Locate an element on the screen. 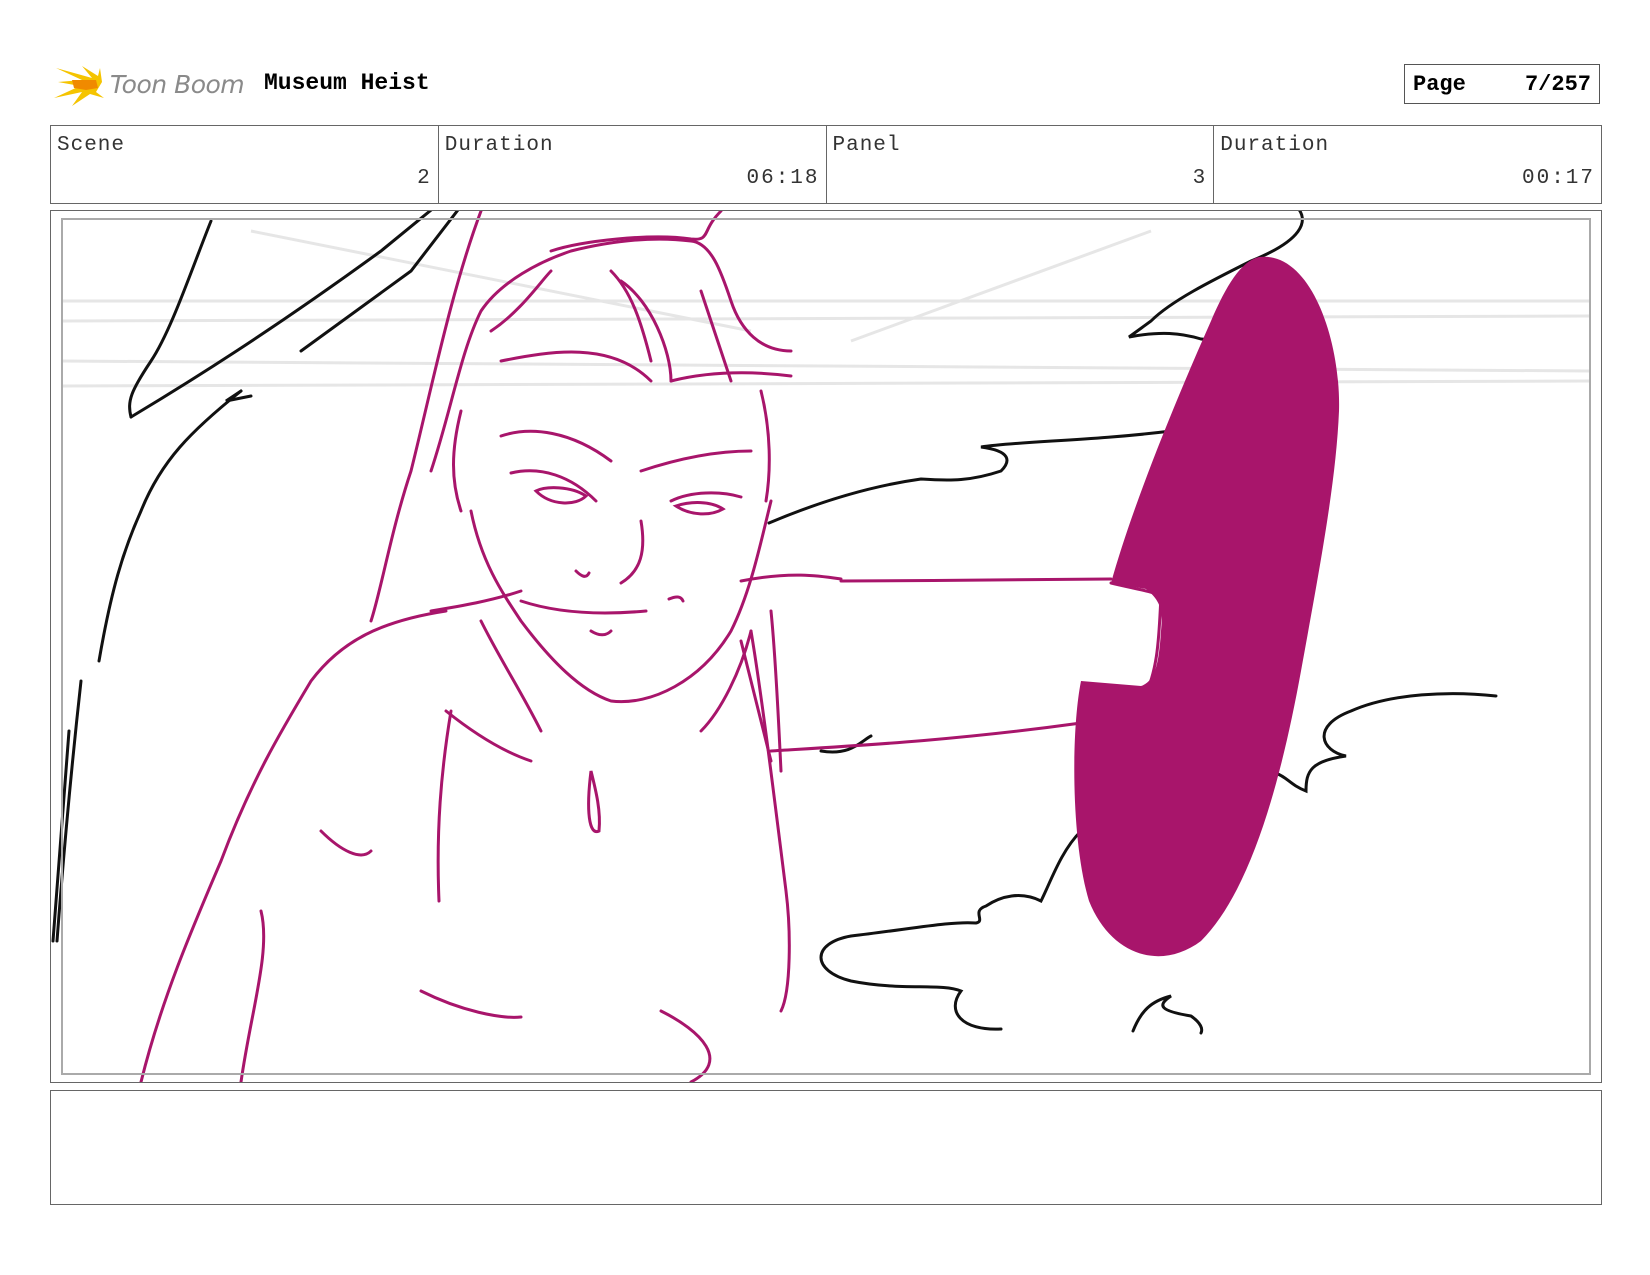 The width and height of the screenshot is (1650, 1275). page-number: 7/257 is located at coordinates (1557, 84).